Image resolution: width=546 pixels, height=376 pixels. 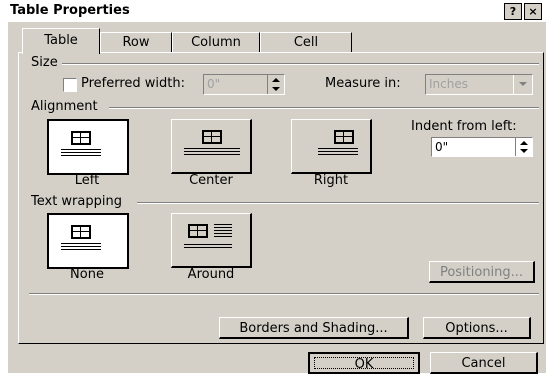 What do you see at coordinates (331, 180) in the screenshot?
I see `align-right-label: Right` at bounding box center [331, 180].